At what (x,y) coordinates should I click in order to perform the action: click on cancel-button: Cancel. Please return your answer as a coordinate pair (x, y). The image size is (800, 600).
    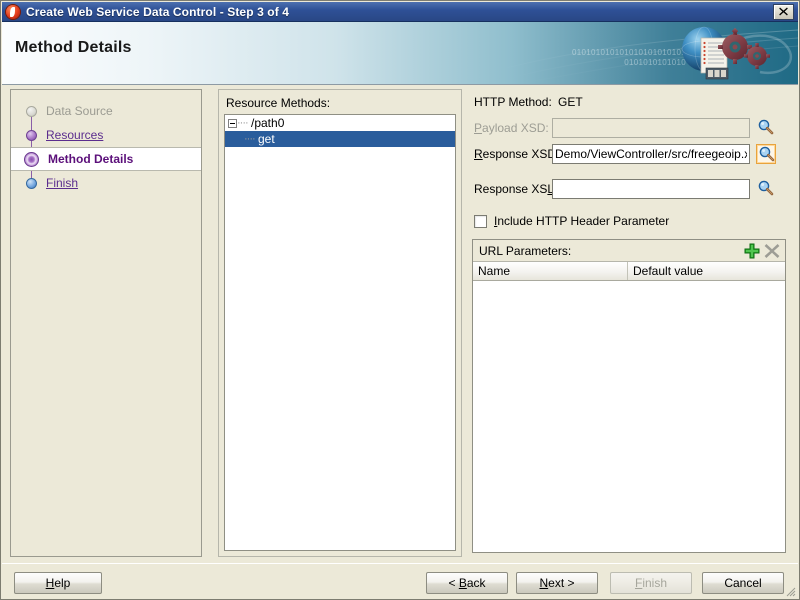
    Looking at the image, I should click on (743, 583).